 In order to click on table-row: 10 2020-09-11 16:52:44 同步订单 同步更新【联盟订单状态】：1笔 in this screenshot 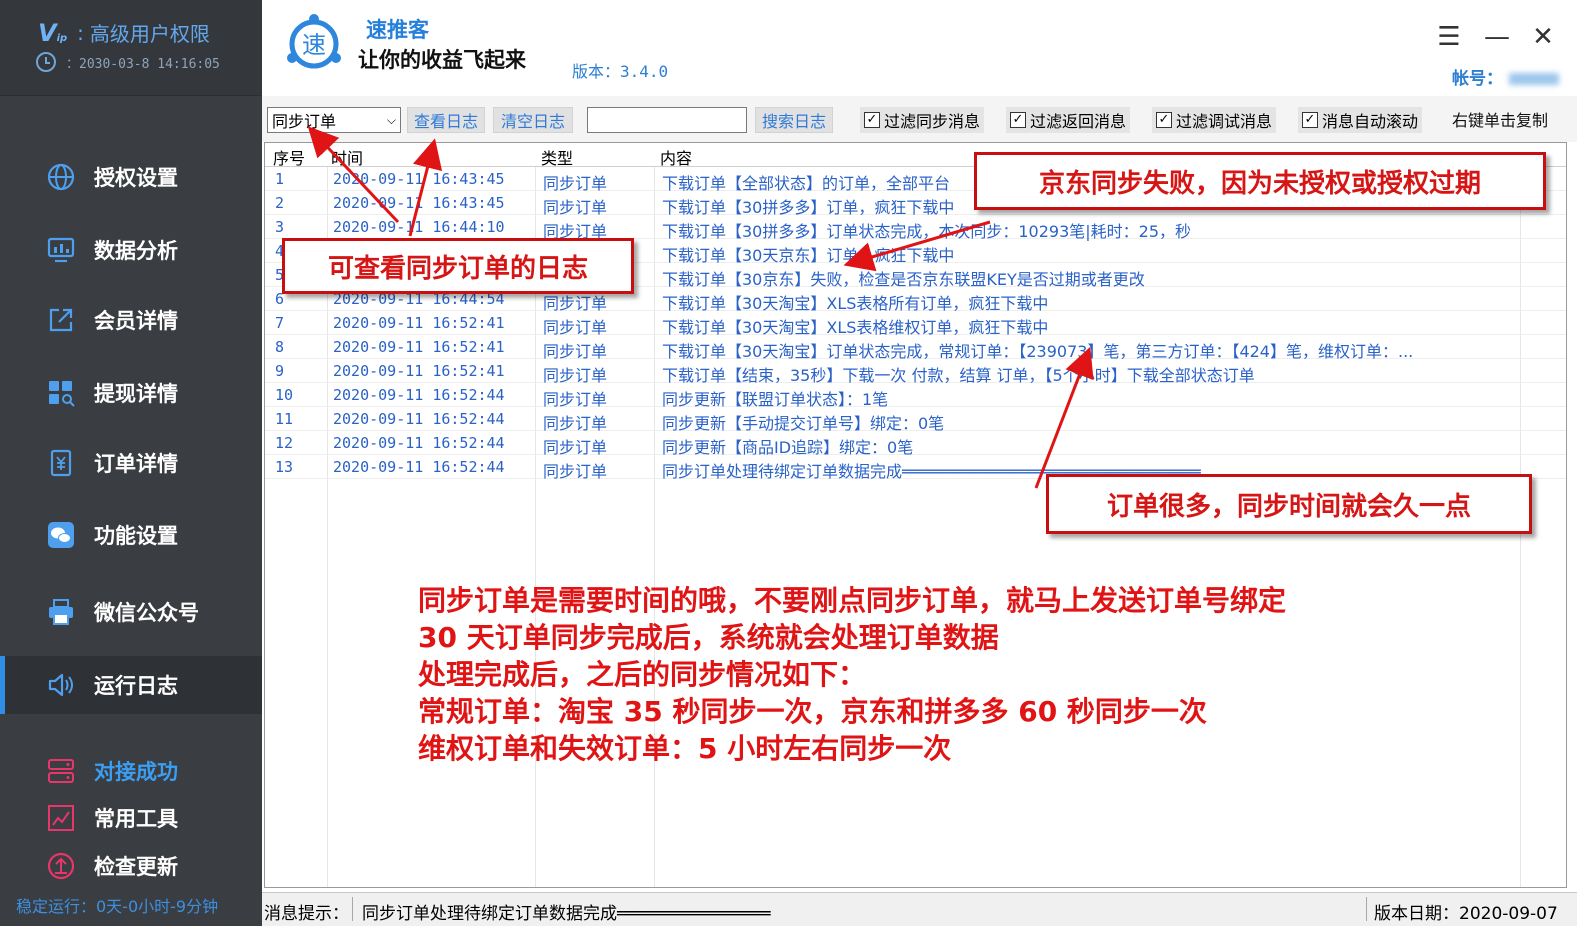, I will do `click(915, 396)`.